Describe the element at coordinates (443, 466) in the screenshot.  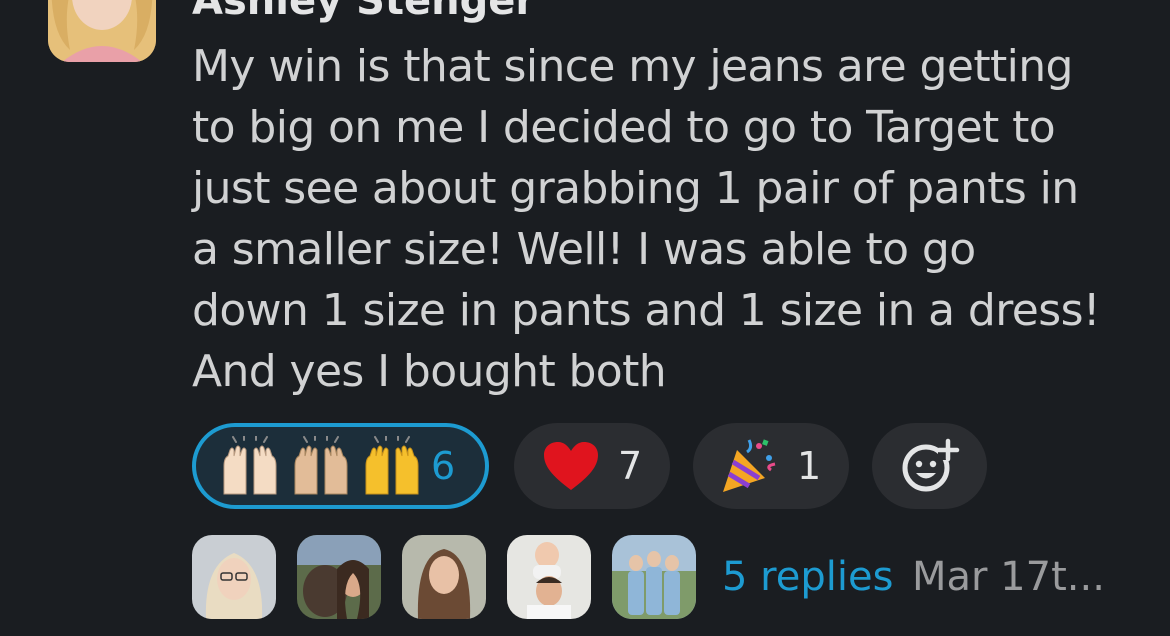
I see `reaction-count: 6` at that location.